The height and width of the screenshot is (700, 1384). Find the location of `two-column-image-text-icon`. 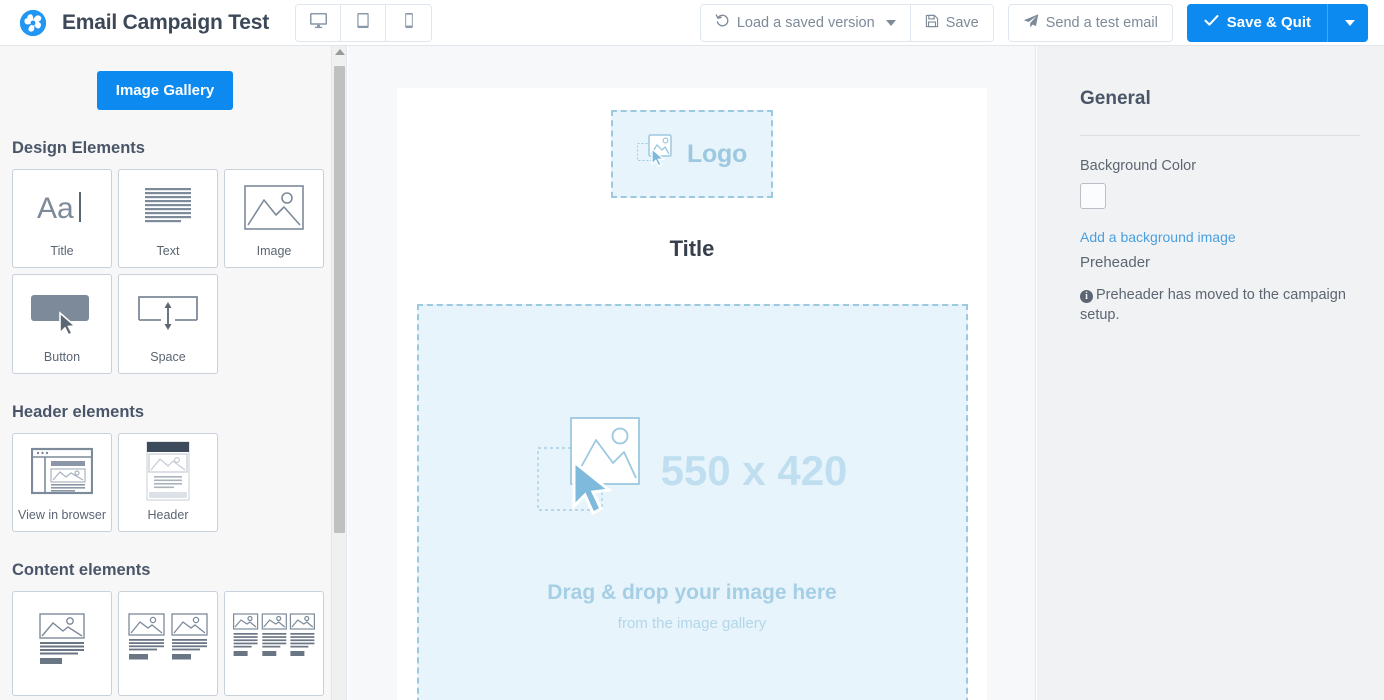

two-column-image-text-icon is located at coordinates (168, 639).